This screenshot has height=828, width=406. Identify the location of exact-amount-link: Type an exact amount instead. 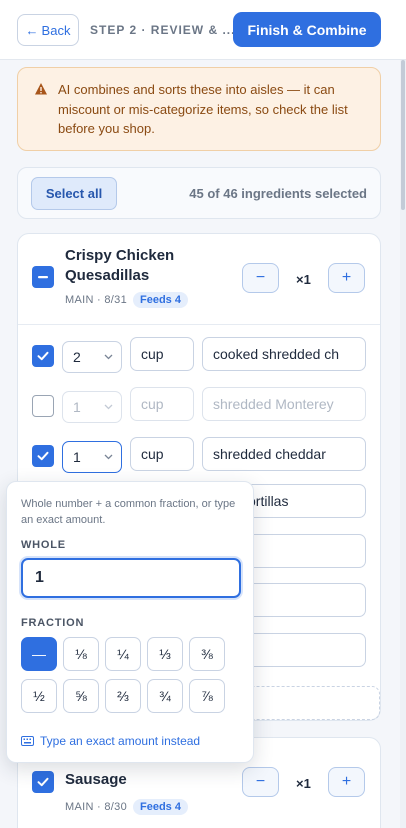
(110, 741).